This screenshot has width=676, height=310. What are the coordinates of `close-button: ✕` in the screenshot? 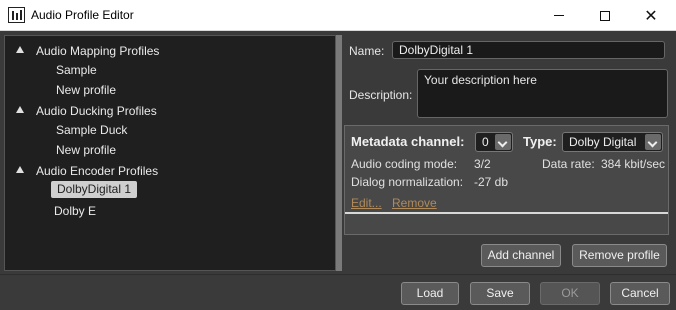 It's located at (651, 15).